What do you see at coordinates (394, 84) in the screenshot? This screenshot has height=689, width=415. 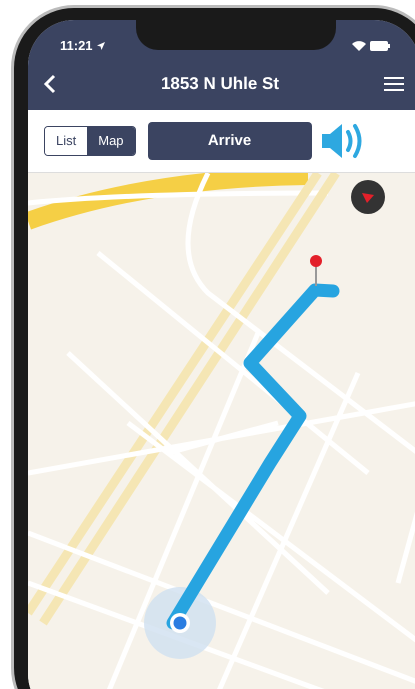 I see `menu-icon` at bounding box center [394, 84].